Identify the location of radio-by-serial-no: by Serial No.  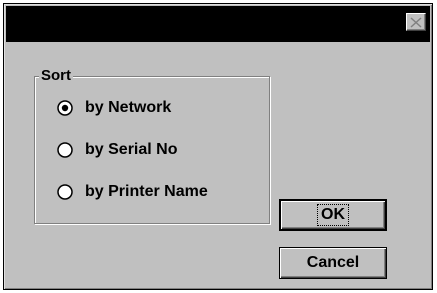
(117, 150).